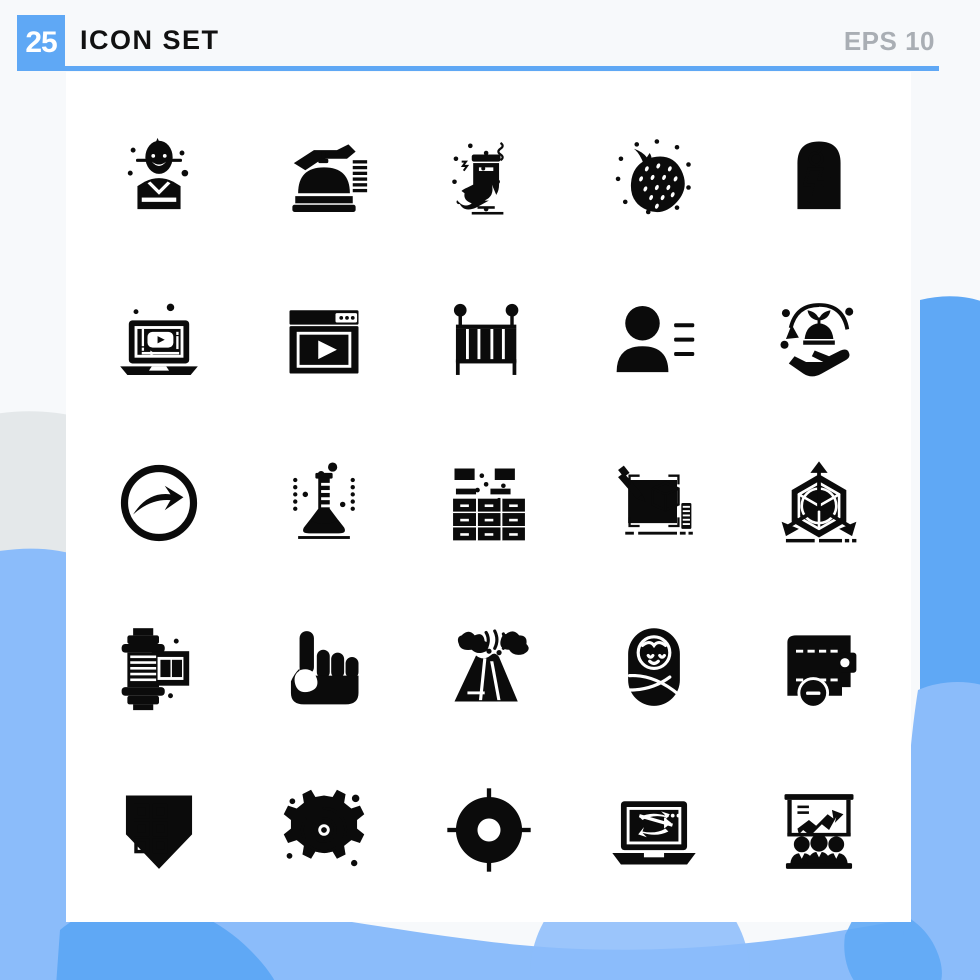 This screenshot has height=980, width=980. What do you see at coordinates (157, 173) in the screenshot?
I see `happy-customer-icon` at bounding box center [157, 173].